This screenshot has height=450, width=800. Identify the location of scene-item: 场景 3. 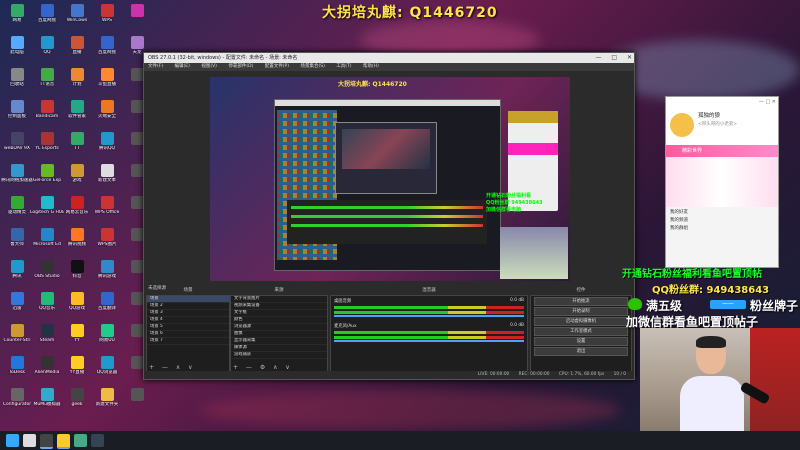
(188, 313).